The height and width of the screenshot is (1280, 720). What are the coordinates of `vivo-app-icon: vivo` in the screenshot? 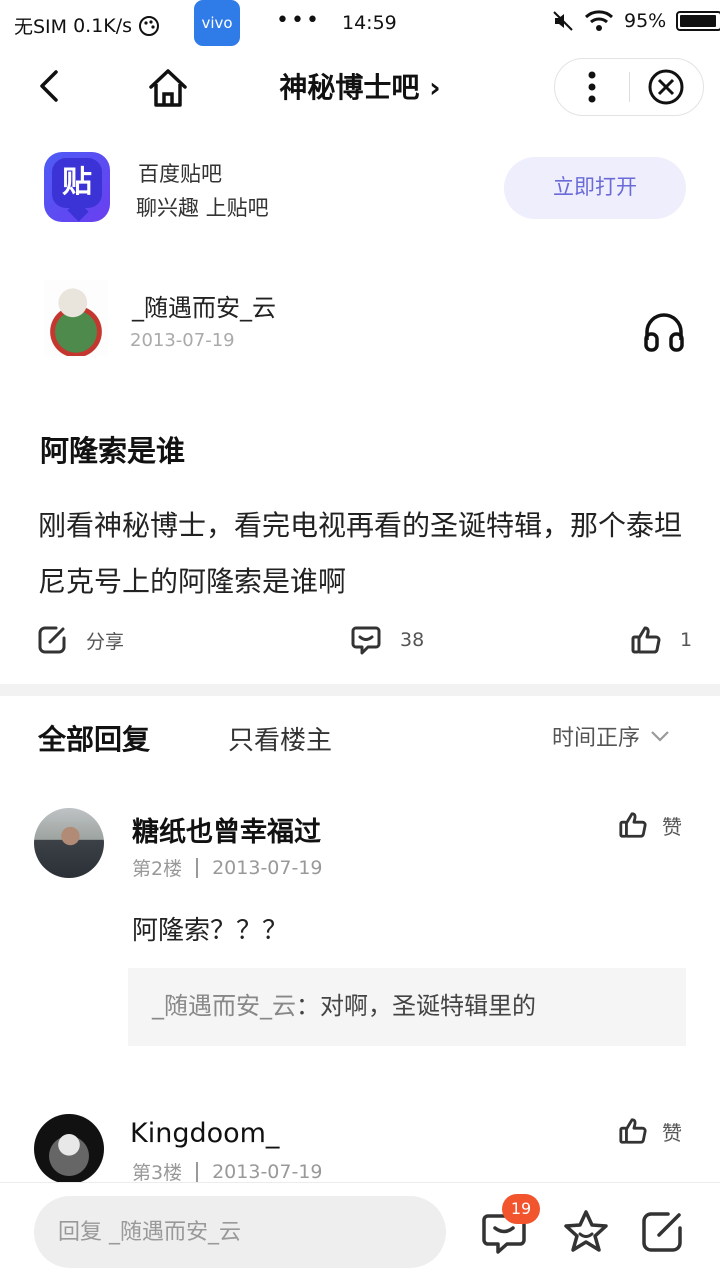 It's located at (217, 23).